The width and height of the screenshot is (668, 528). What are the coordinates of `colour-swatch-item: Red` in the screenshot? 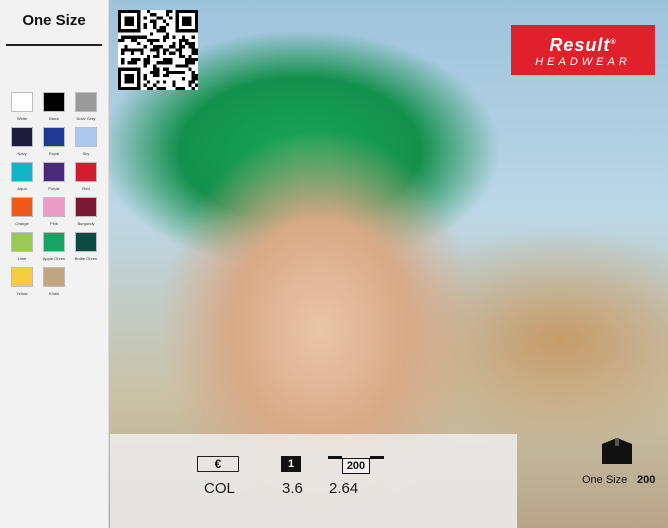 It's located at (86, 177).